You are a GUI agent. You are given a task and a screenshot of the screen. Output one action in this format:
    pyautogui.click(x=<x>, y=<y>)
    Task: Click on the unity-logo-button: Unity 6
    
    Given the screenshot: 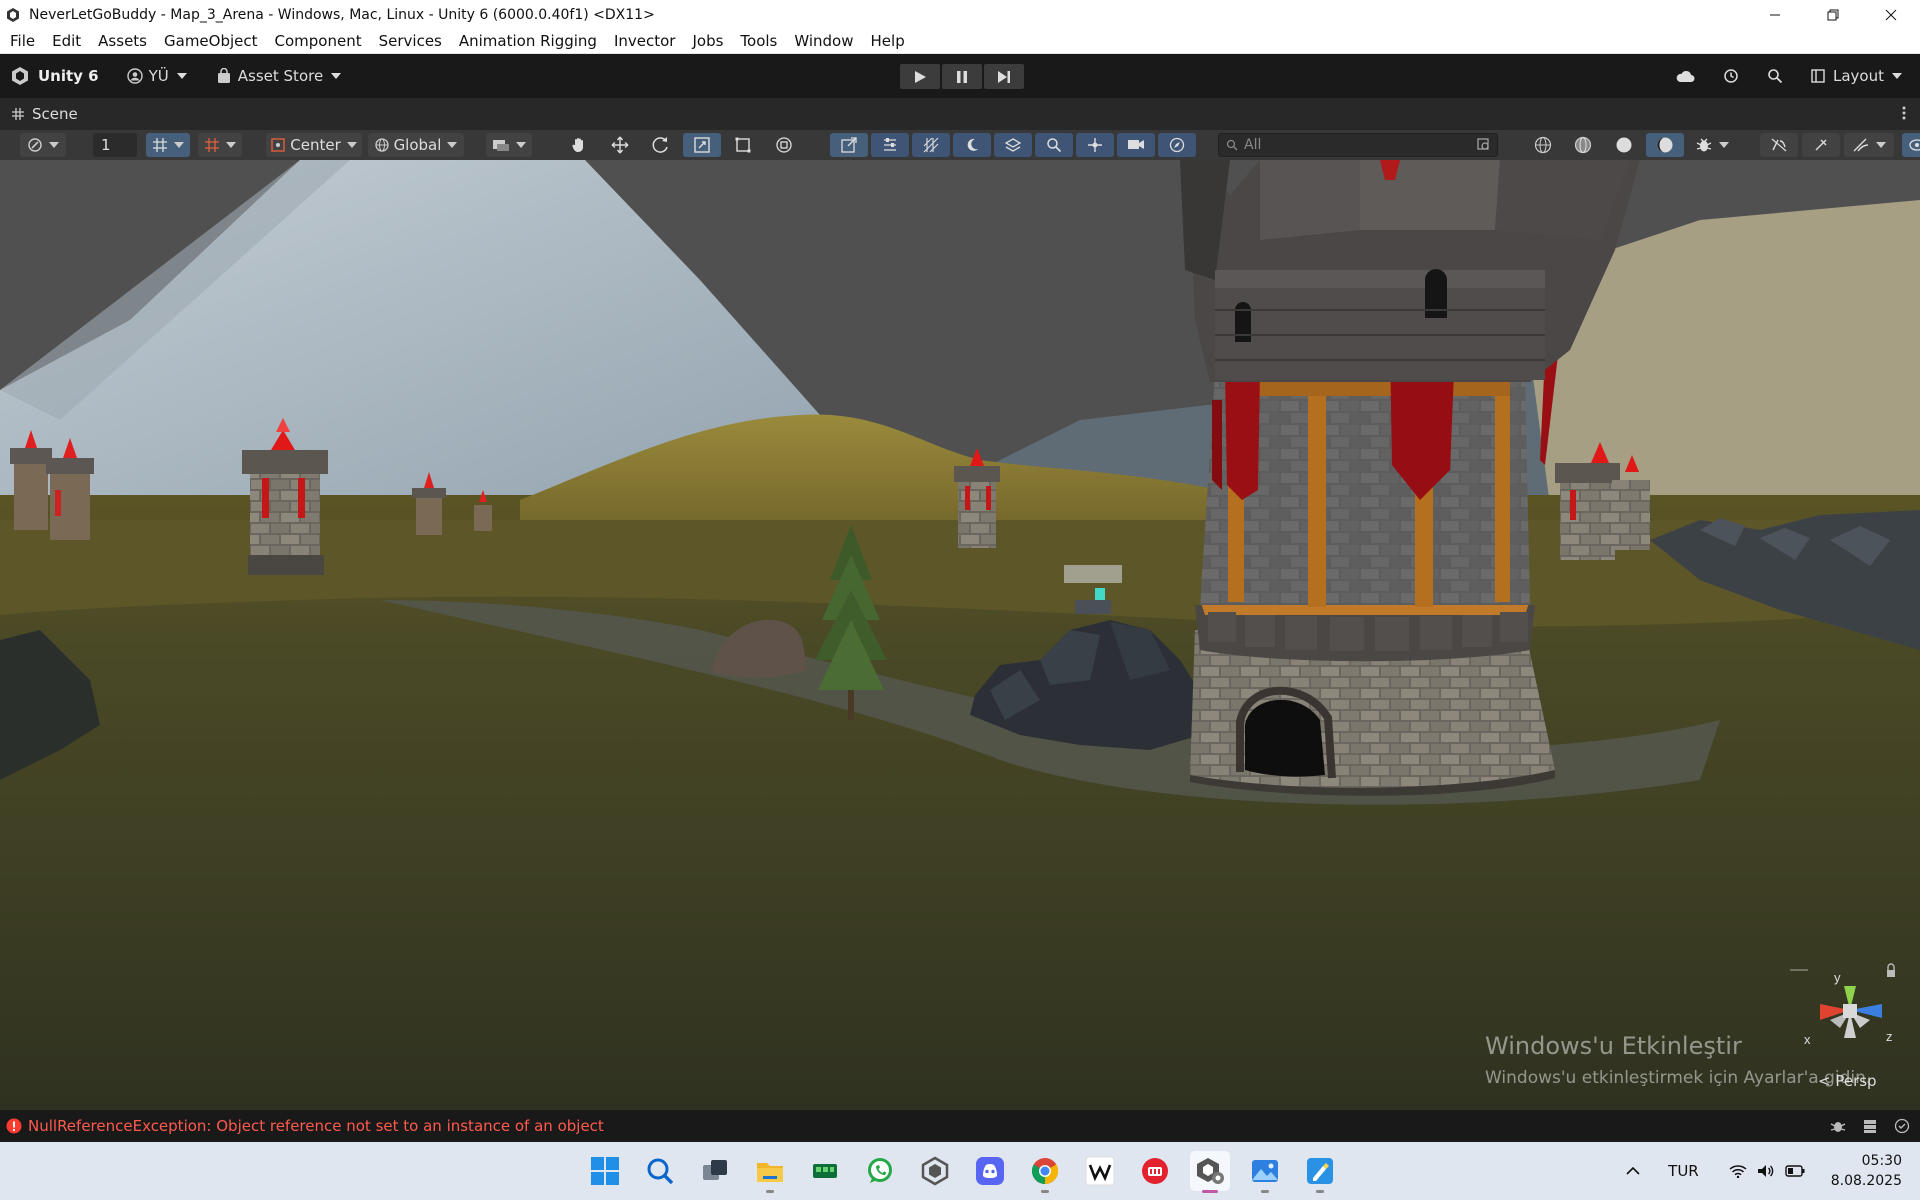 What is the action you would take?
    pyautogui.click(x=54, y=76)
    